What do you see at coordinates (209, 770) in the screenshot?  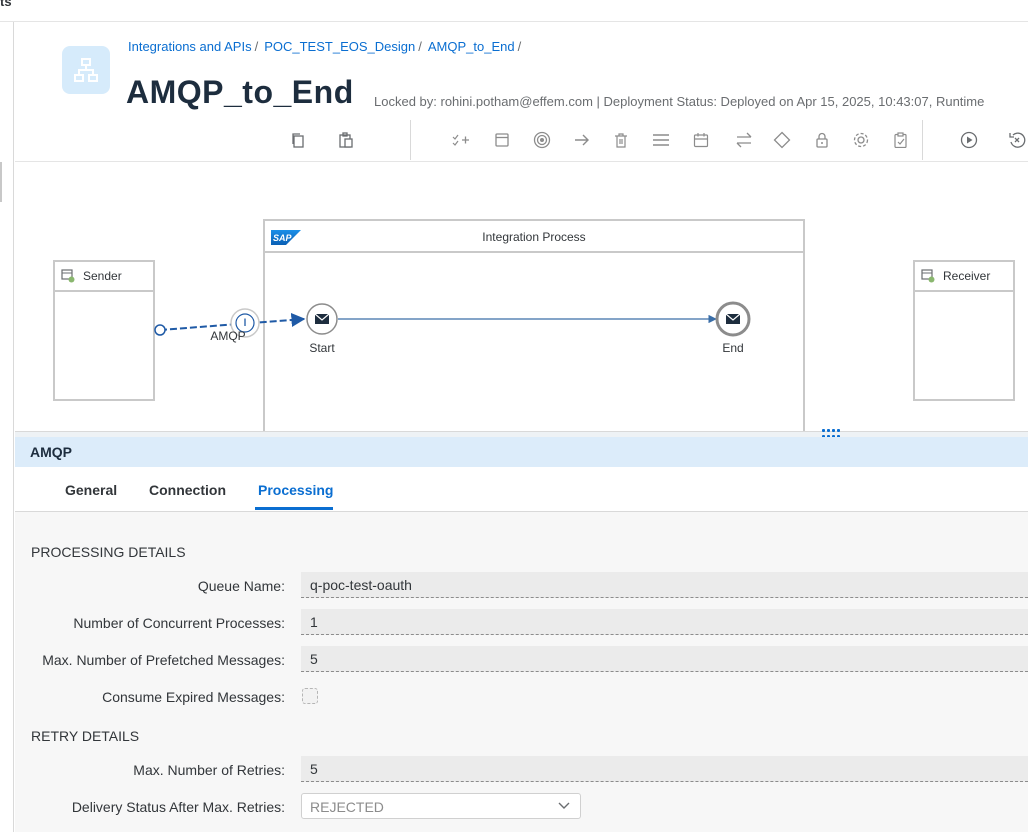 I see `max-retries-label: Max. Number of Retries:` at bounding box center [209, 770].